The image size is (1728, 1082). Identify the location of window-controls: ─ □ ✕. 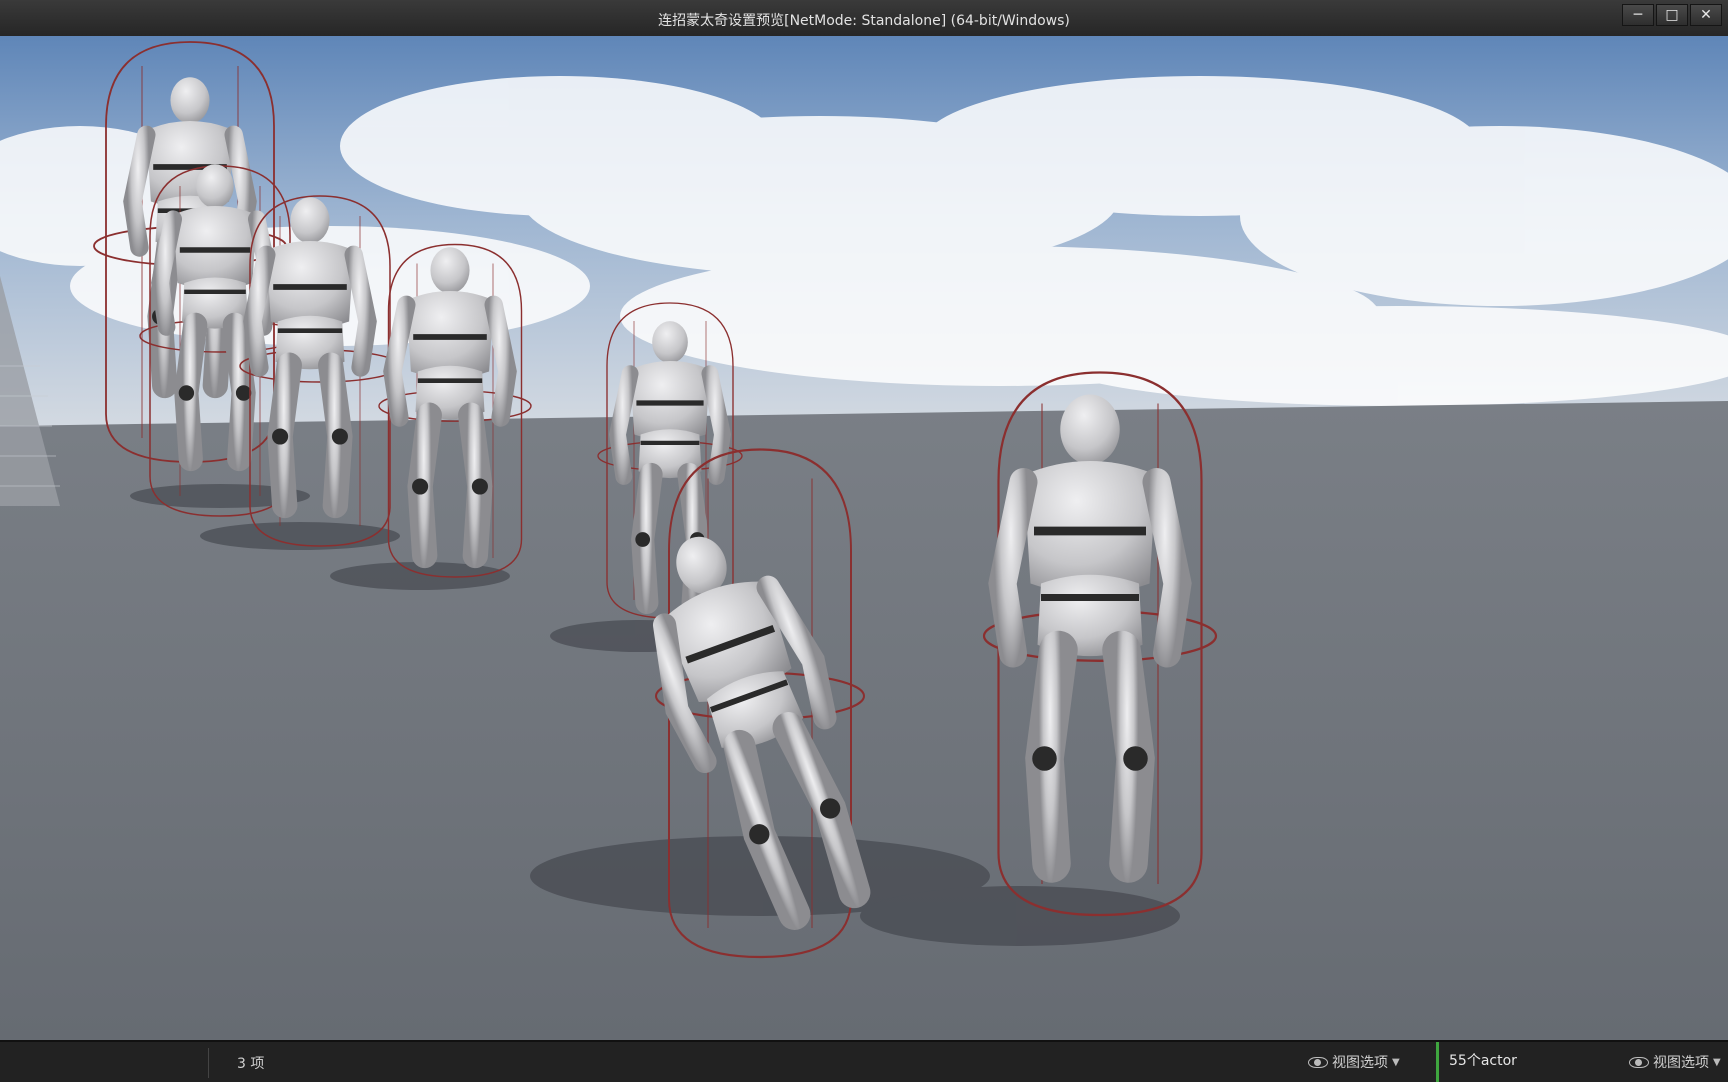
(1672, 15).